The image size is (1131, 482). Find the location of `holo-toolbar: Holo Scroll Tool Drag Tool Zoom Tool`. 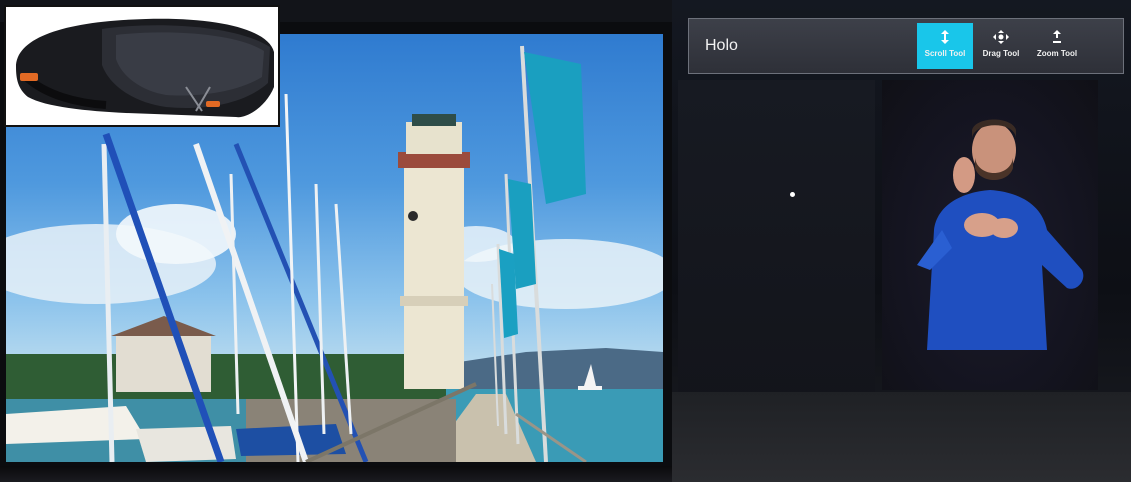

holo-toolbar: Holo Scroll Tool Drag Tool Zoom Tool is located at coordinates (906, 46).